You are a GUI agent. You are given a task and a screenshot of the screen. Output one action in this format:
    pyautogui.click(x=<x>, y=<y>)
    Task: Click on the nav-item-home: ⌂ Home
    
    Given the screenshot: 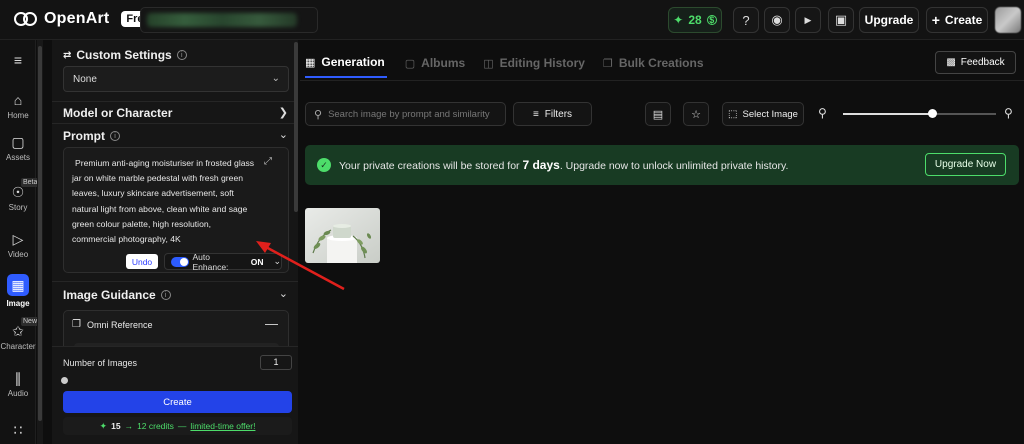 What is the action you would take?
    pyautogui.click(x=18, y=106)
    